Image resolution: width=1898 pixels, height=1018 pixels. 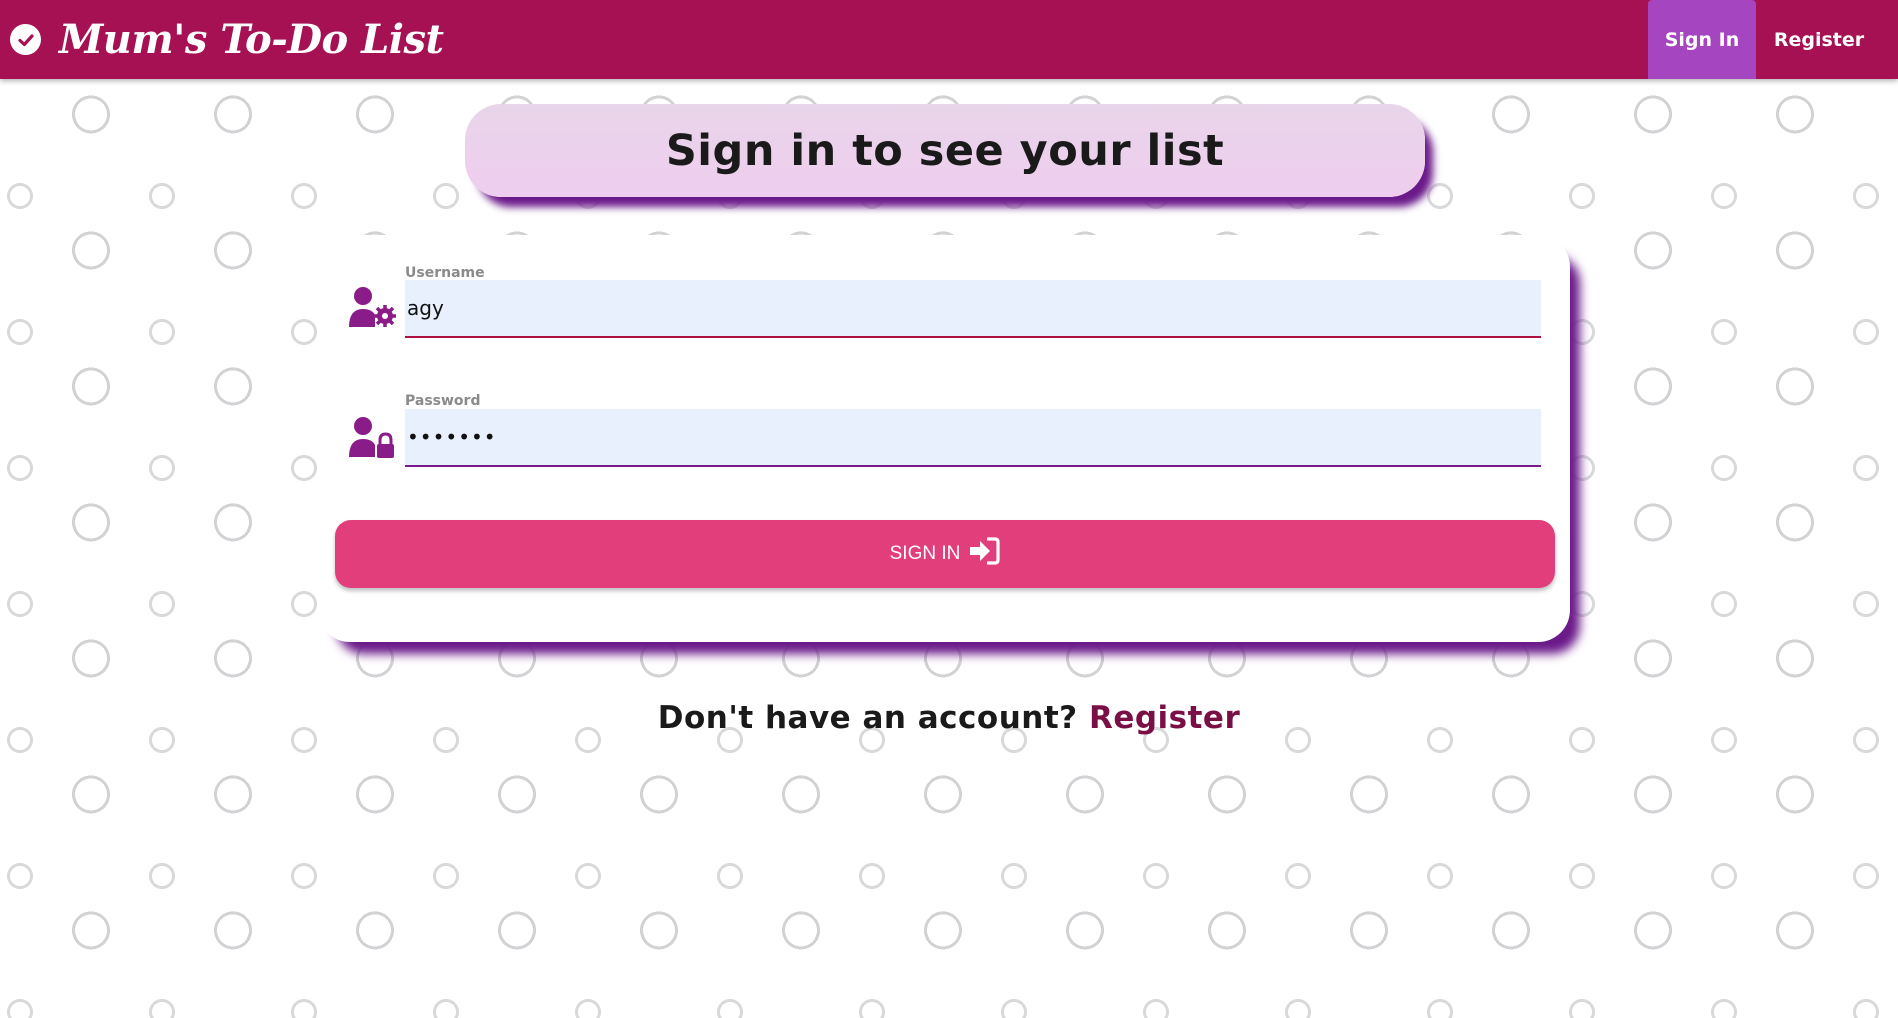 I want to click on register-prompt: Don't have an account? Register, so click(x=949, y=718).